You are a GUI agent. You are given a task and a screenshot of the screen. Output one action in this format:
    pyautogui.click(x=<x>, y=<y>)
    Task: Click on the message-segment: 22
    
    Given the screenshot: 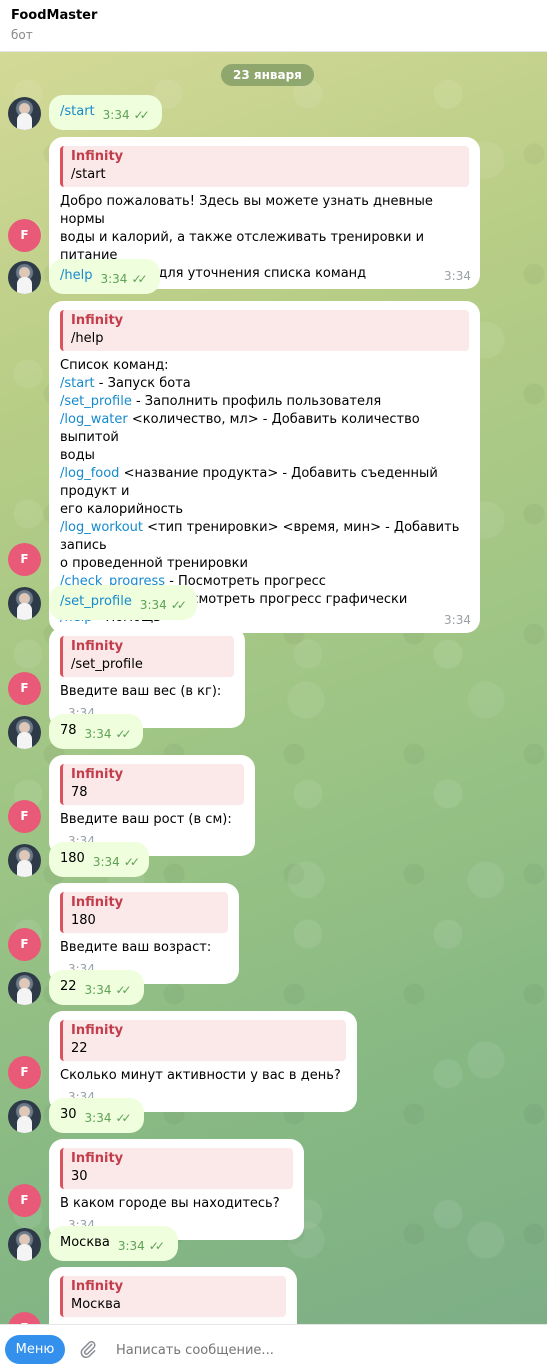 What is the action you would take?
    pyautogui.click(x=68, y=986)
    